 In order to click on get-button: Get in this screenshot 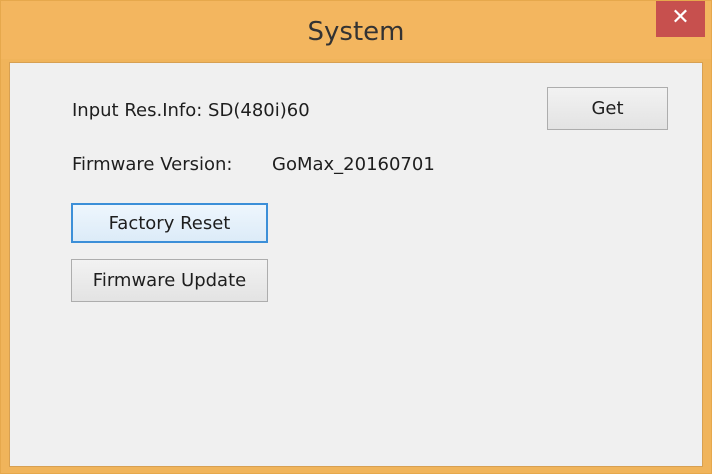, I will do `click(607, 108)`.